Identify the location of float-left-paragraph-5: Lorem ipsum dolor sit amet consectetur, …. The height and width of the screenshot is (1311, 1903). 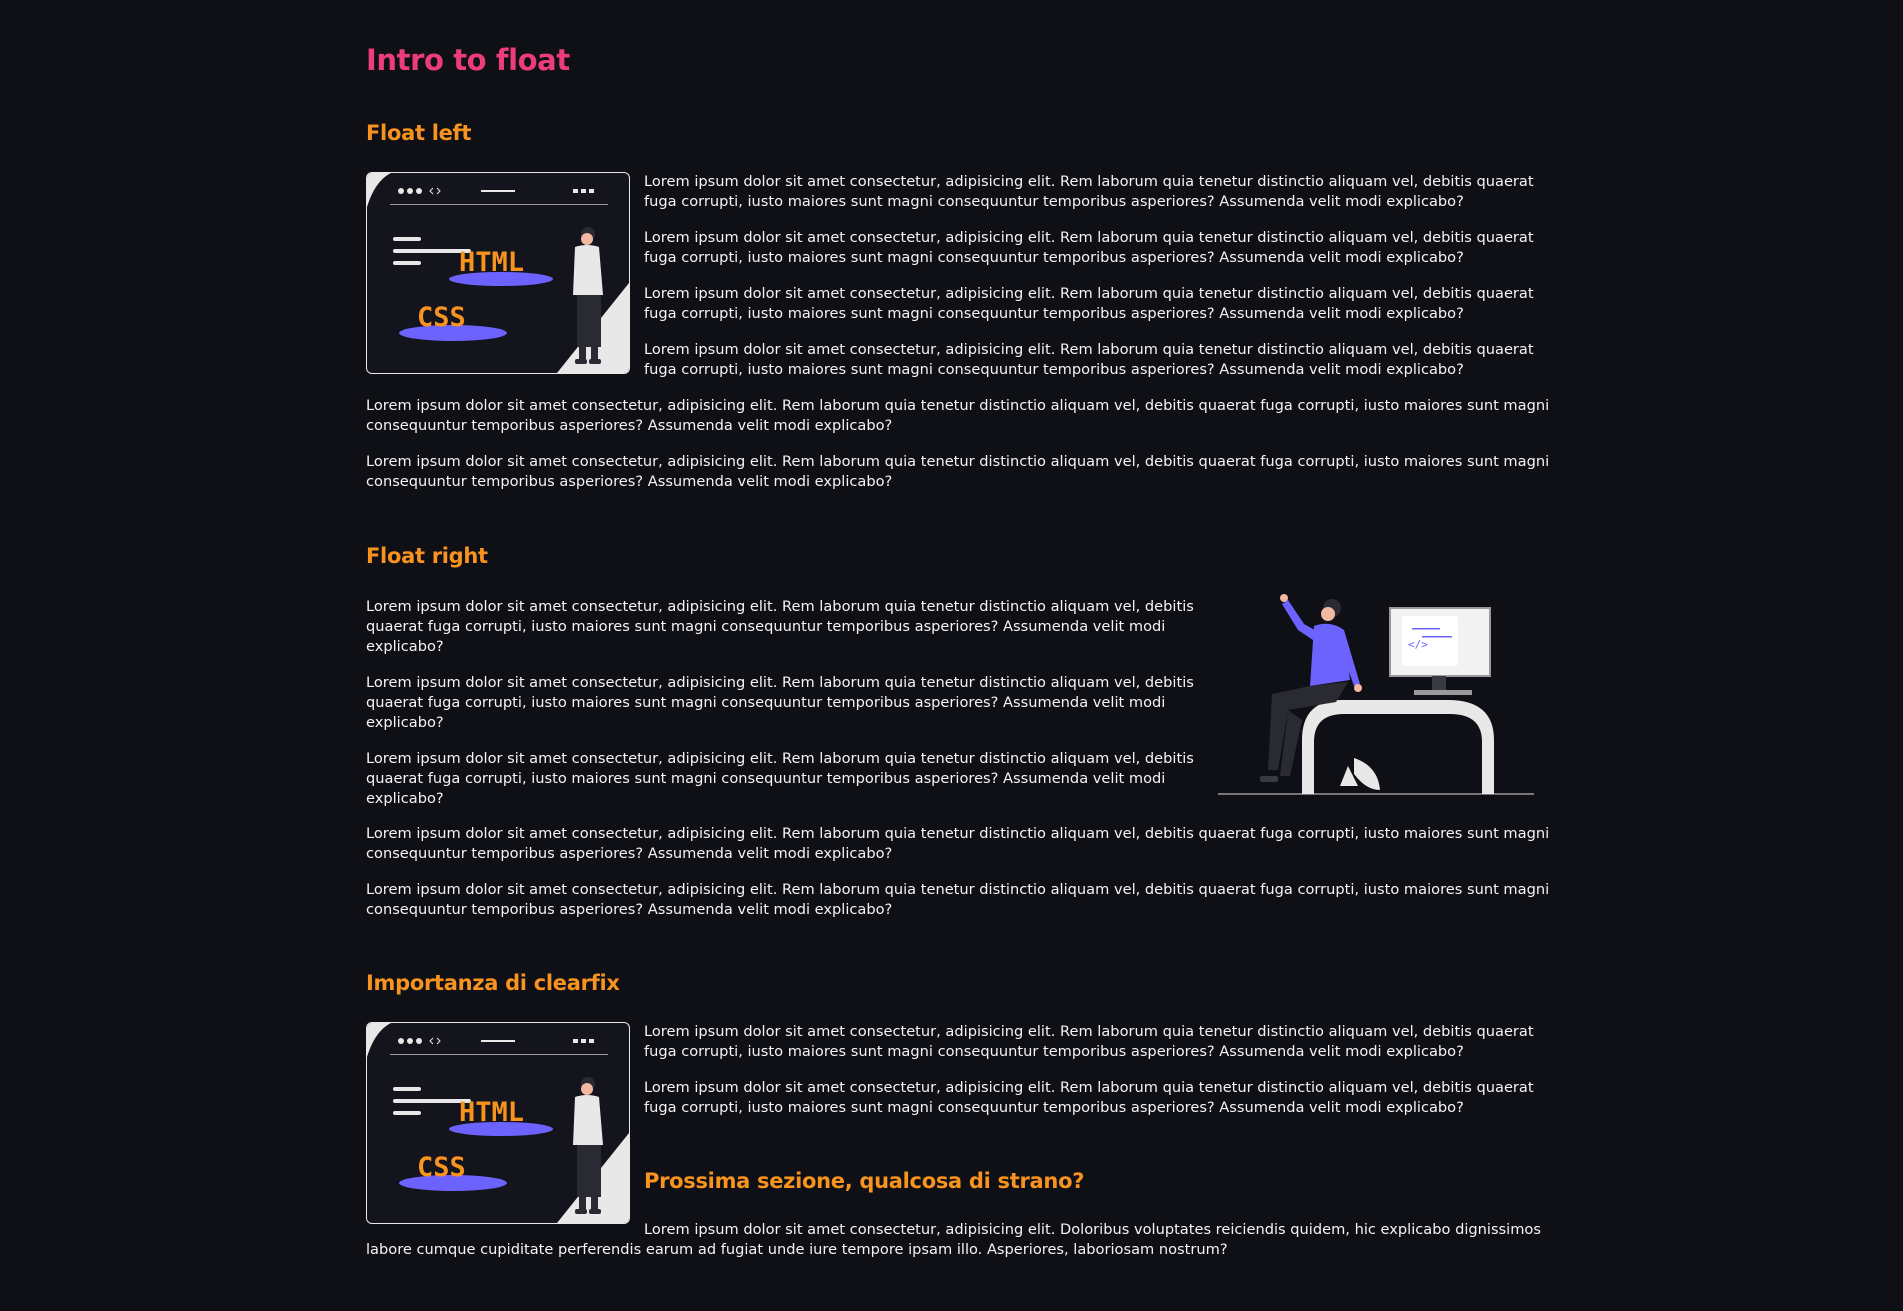
(958, 415).